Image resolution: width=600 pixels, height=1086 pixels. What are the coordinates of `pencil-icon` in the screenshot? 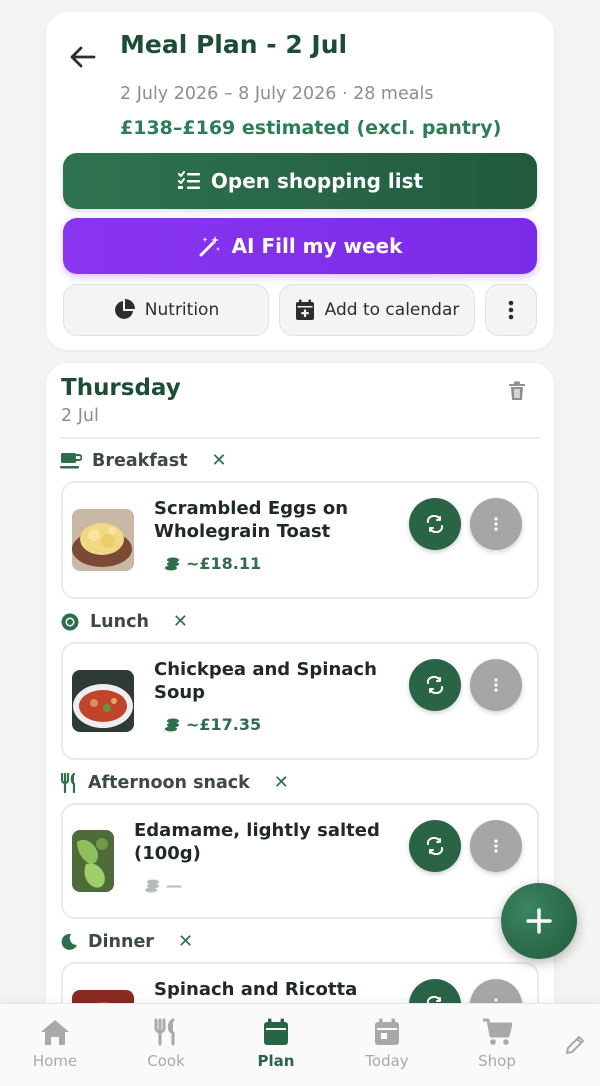 It's located at (575, 1045).